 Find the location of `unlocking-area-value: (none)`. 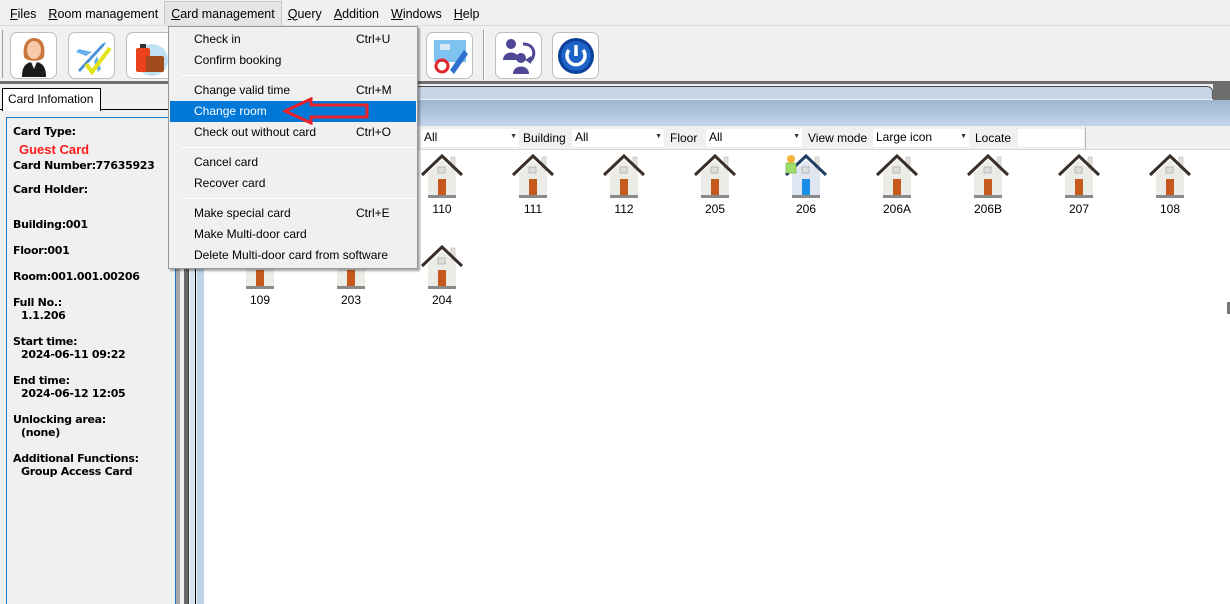

unlocking-area-value: (none) is located at coordinates (40, 432).